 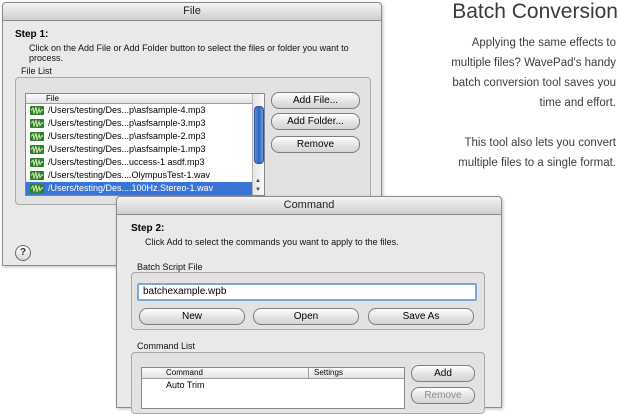 What do you see at coordinates (131, 188) in the screenshot?
I see `file-path: /Users/testing/Des....100Hz.Stereo-1.wav` at bounding box center [131, 188].